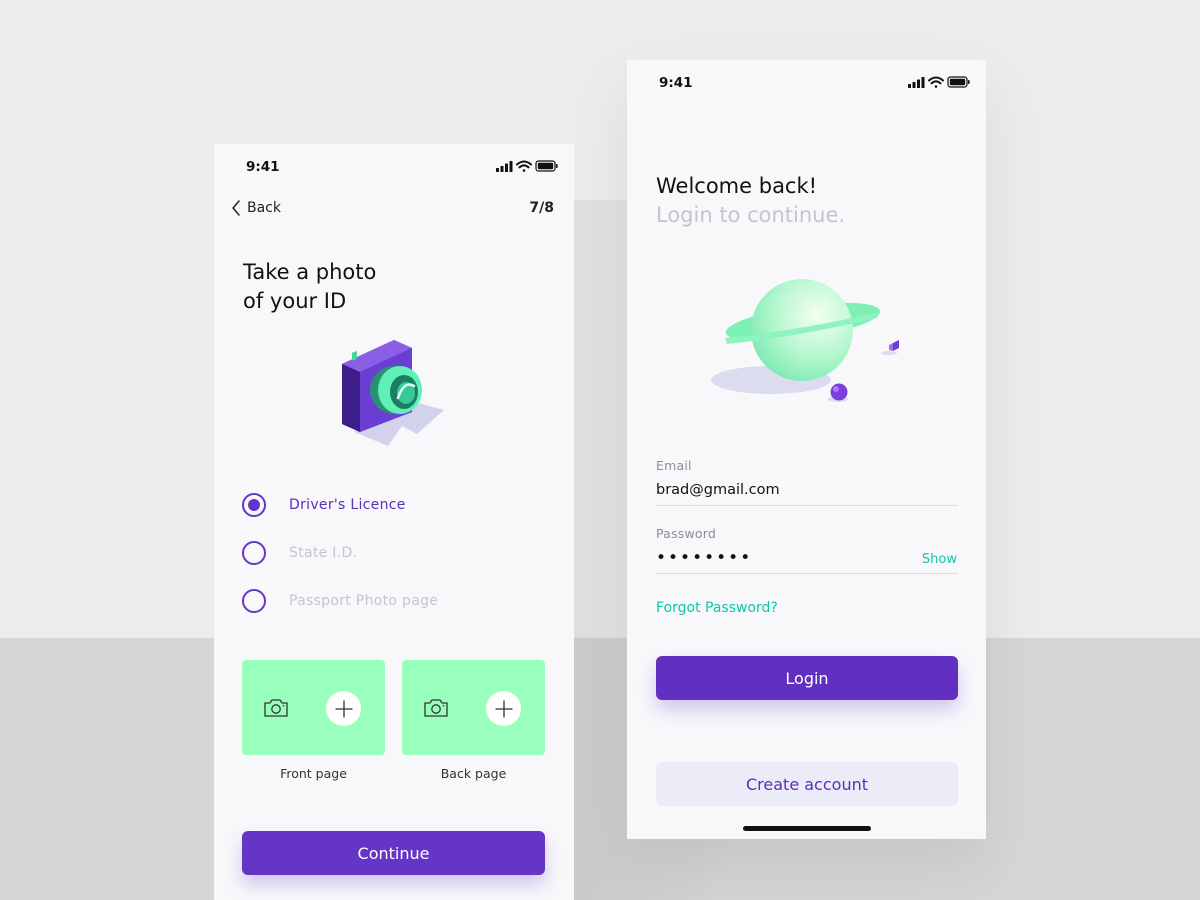 This screenshot has height=900, width=1200. Describe the element at coordinates (718, 490) in the screenshot. I see `email-field: brad@gmail.com` at that location.